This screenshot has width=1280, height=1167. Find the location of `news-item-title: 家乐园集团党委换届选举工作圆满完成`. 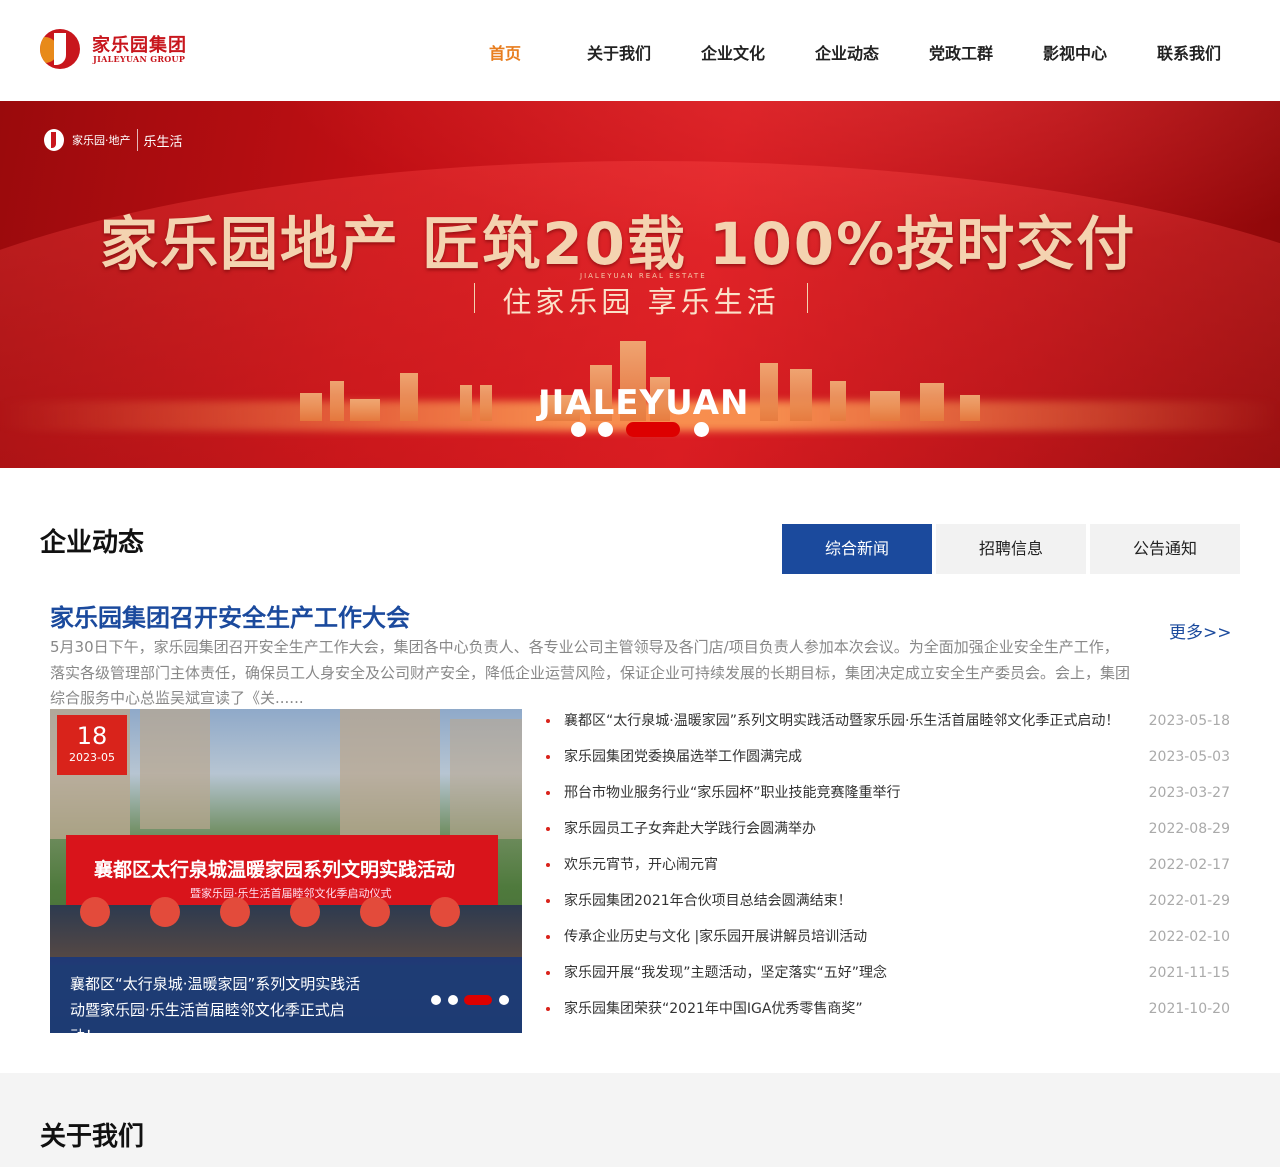

news-item-title: 家乐园集团党委换届选举工作圆满完成 is located at coordinates (683, 757).